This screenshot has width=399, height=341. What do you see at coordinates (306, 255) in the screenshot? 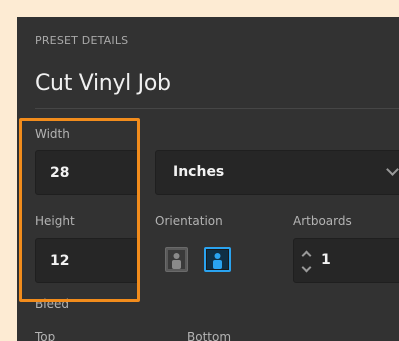
I see `chevron-up-icon` at bounding box center [306, 255].